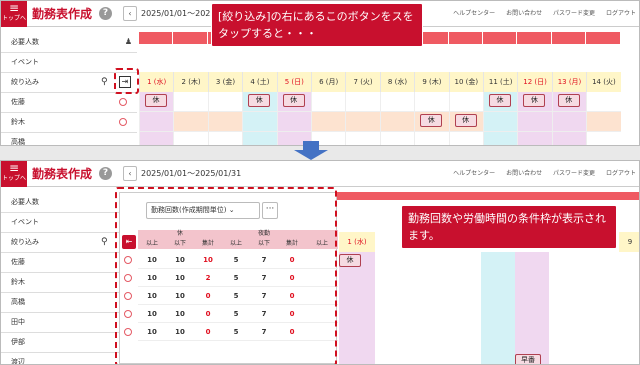 Image resolution: width=640 pixels, height=365 pixels. I want to click on down-arrow-icon, so click(311, 150).